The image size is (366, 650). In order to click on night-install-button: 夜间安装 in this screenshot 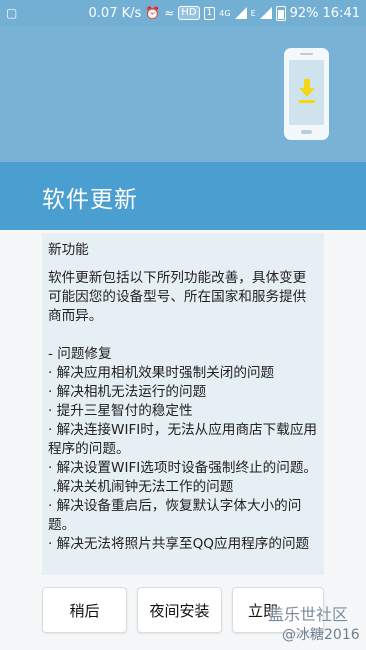, I will do `click(179, 610)`.